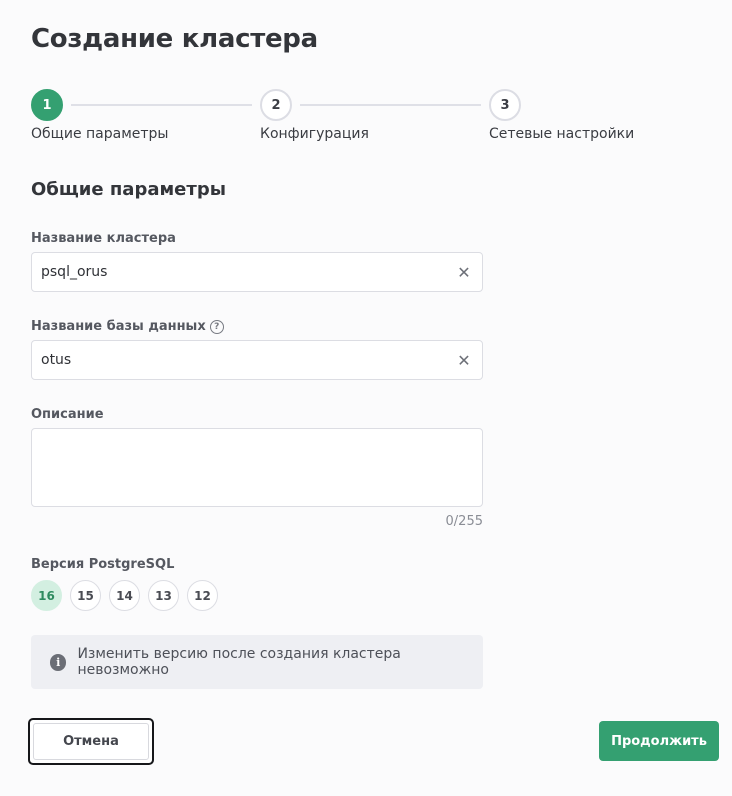 This screenshot has width=732, height=796. What do you see at coordinates (314, 134) in the screenshot?
I see `step-label: Конфигурация` at bounding box center [314, 134].